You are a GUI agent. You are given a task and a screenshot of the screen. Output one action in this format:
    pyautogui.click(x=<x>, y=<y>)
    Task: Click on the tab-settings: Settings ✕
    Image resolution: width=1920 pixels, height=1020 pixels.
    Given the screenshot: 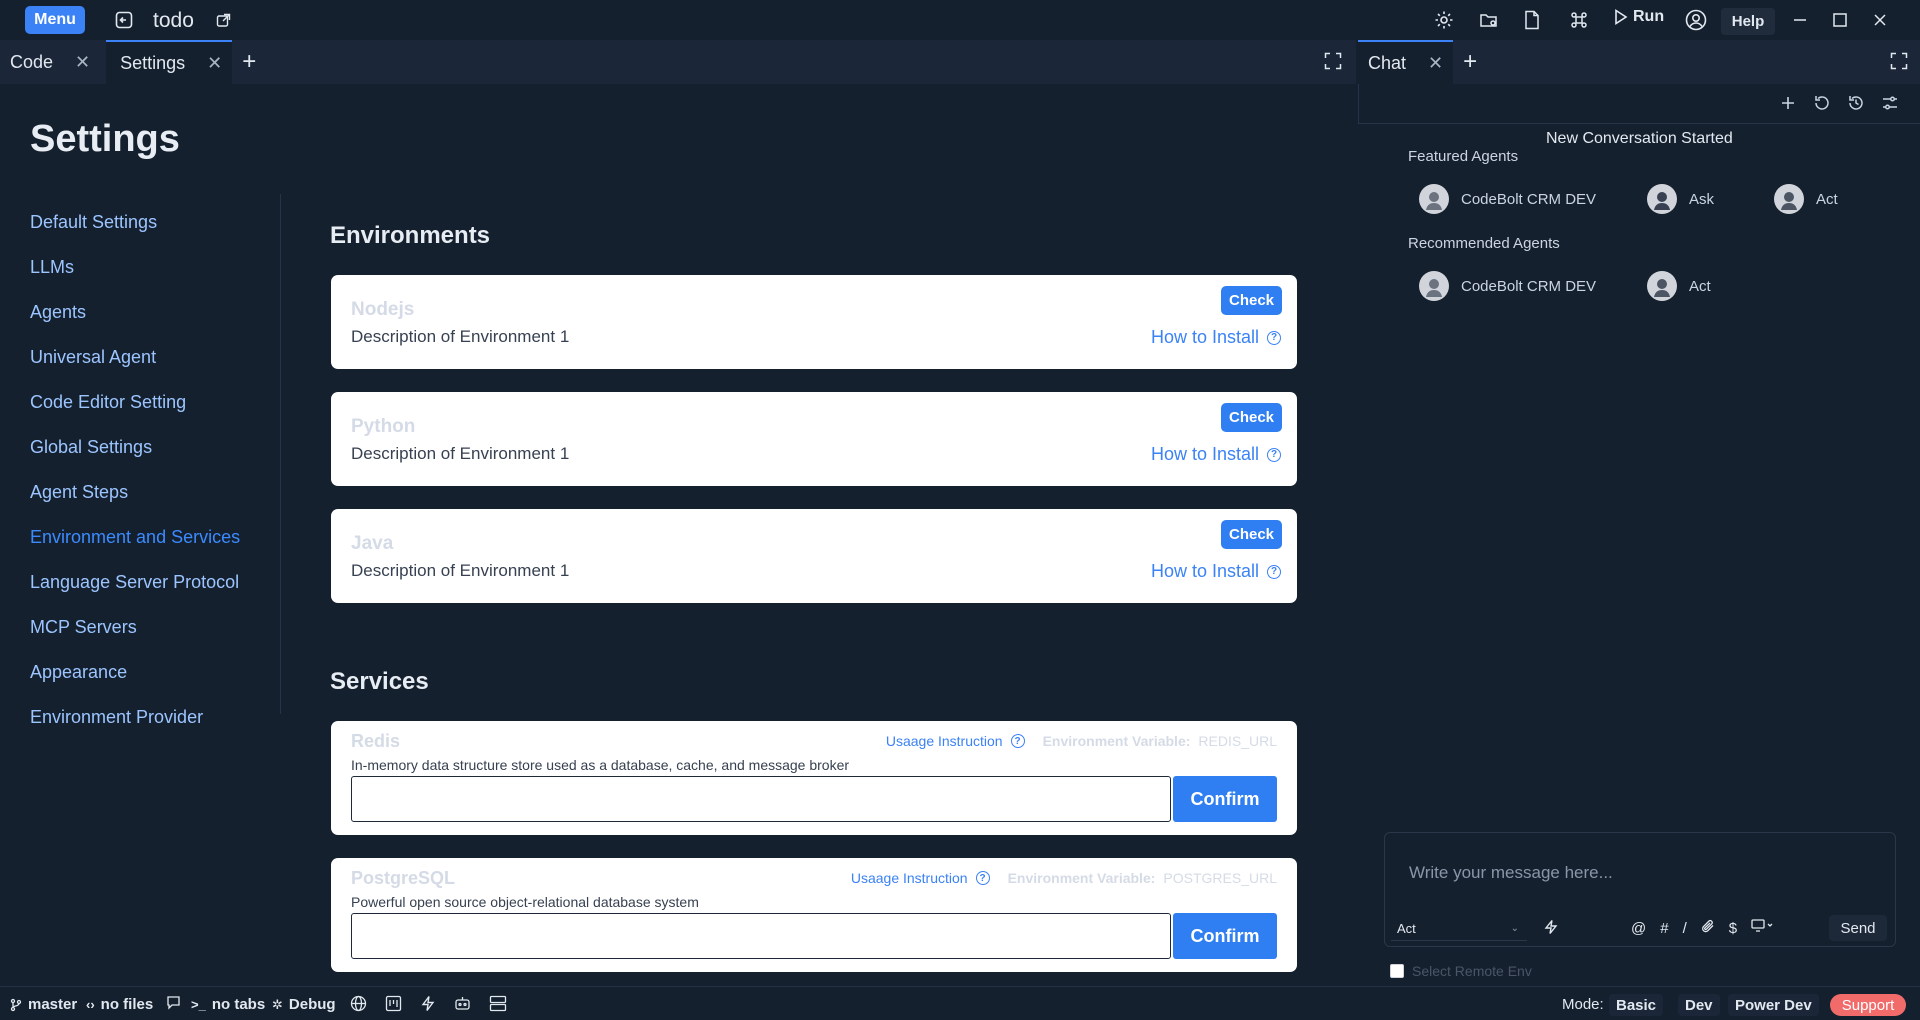 What is the action you would take?
    pyautogui.click(x=169, y=62)
    